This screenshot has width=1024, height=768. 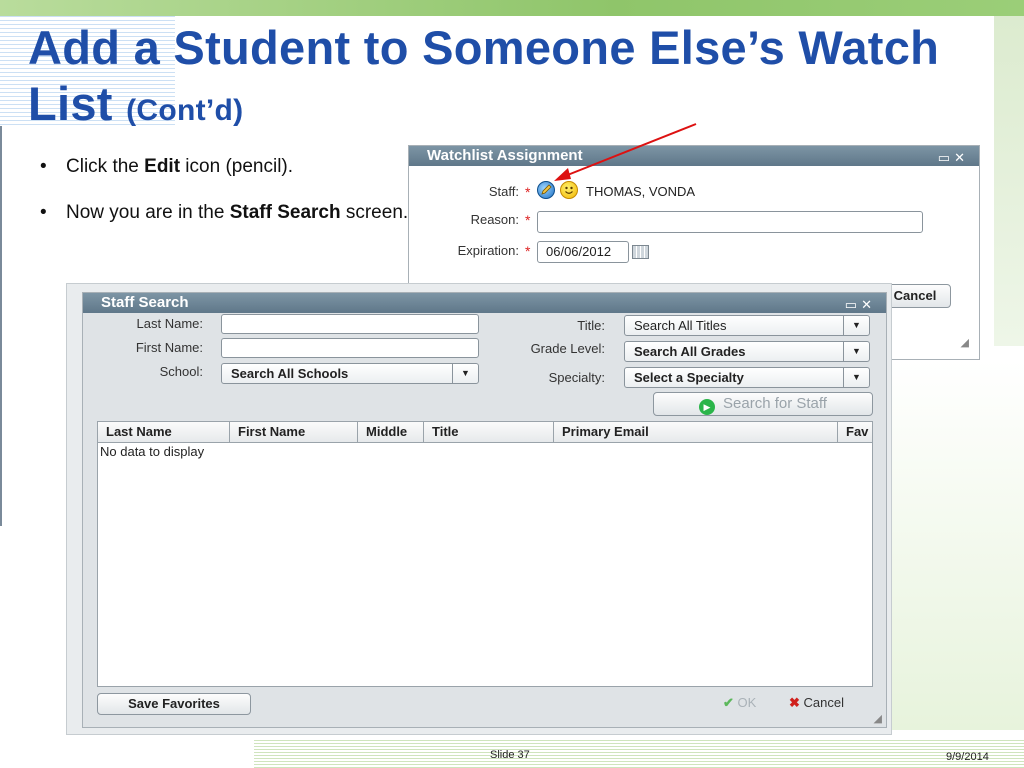 What do you see at coordinates (169, 323) in the screenshot?
I see `last-name-label: Last Name:` at bounding box center [169, 323].